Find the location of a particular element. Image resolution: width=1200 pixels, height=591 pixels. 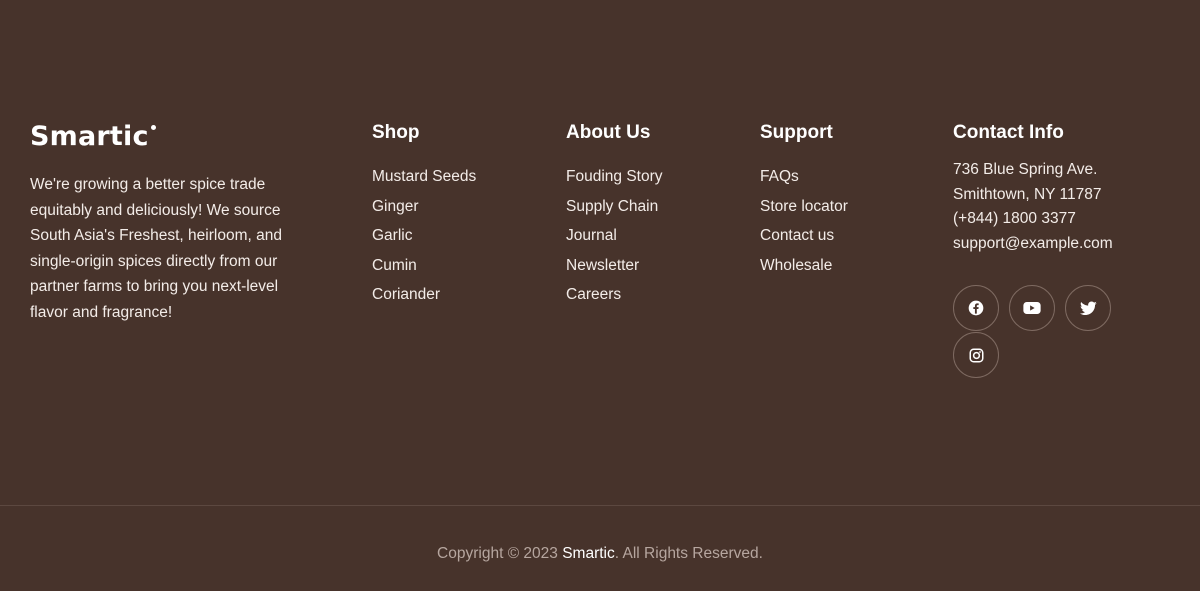

phone-number: (+844) 1800 3377 is located at coordinates (1063, 219).